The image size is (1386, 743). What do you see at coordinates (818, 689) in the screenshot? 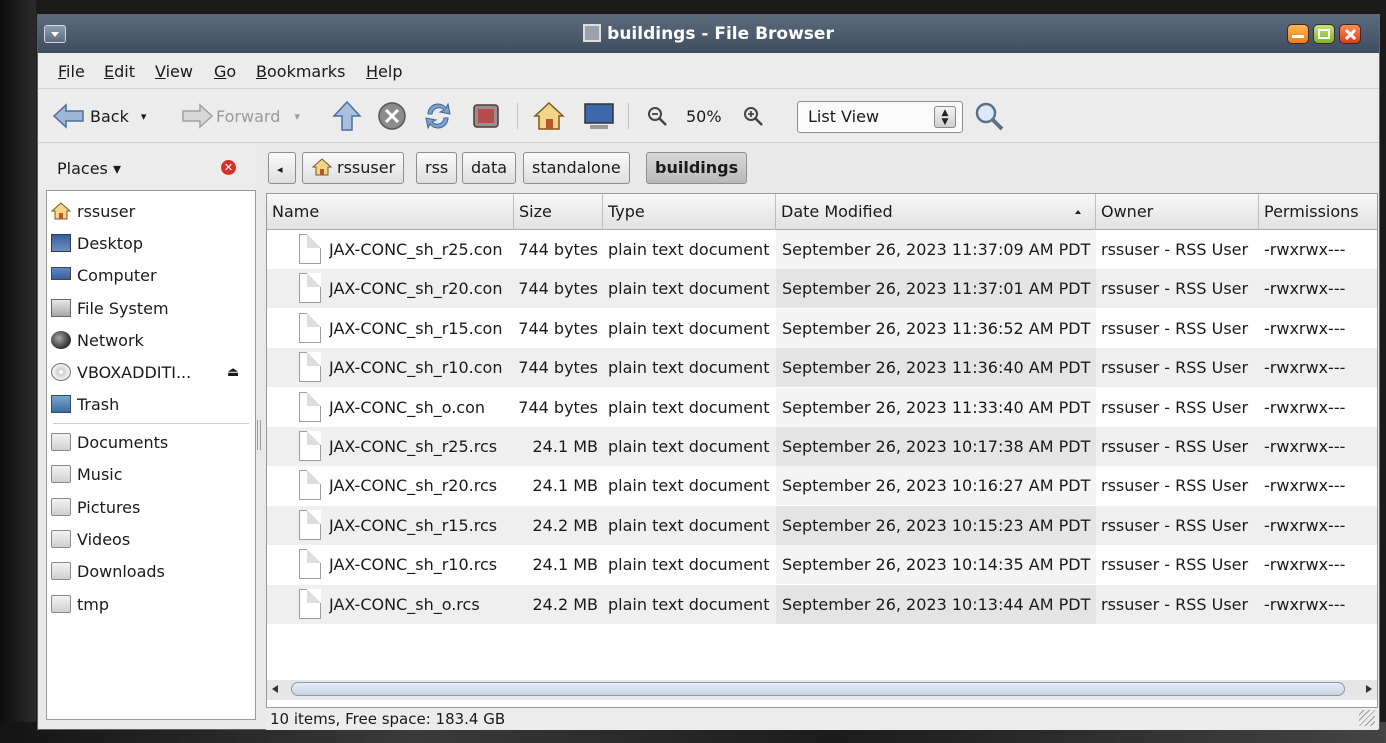
I see `scrollbar-thumb` at bounding box center [818, 689].